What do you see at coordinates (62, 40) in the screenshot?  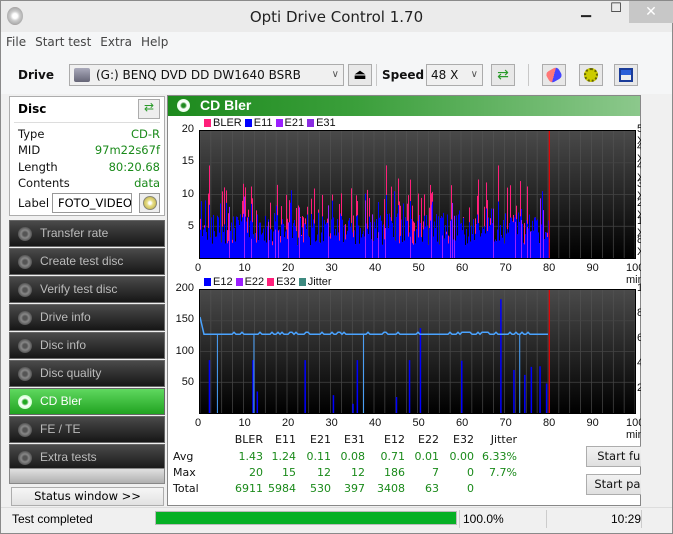 I see `menu-start-test: Start test` at bounding box center [62, 40].